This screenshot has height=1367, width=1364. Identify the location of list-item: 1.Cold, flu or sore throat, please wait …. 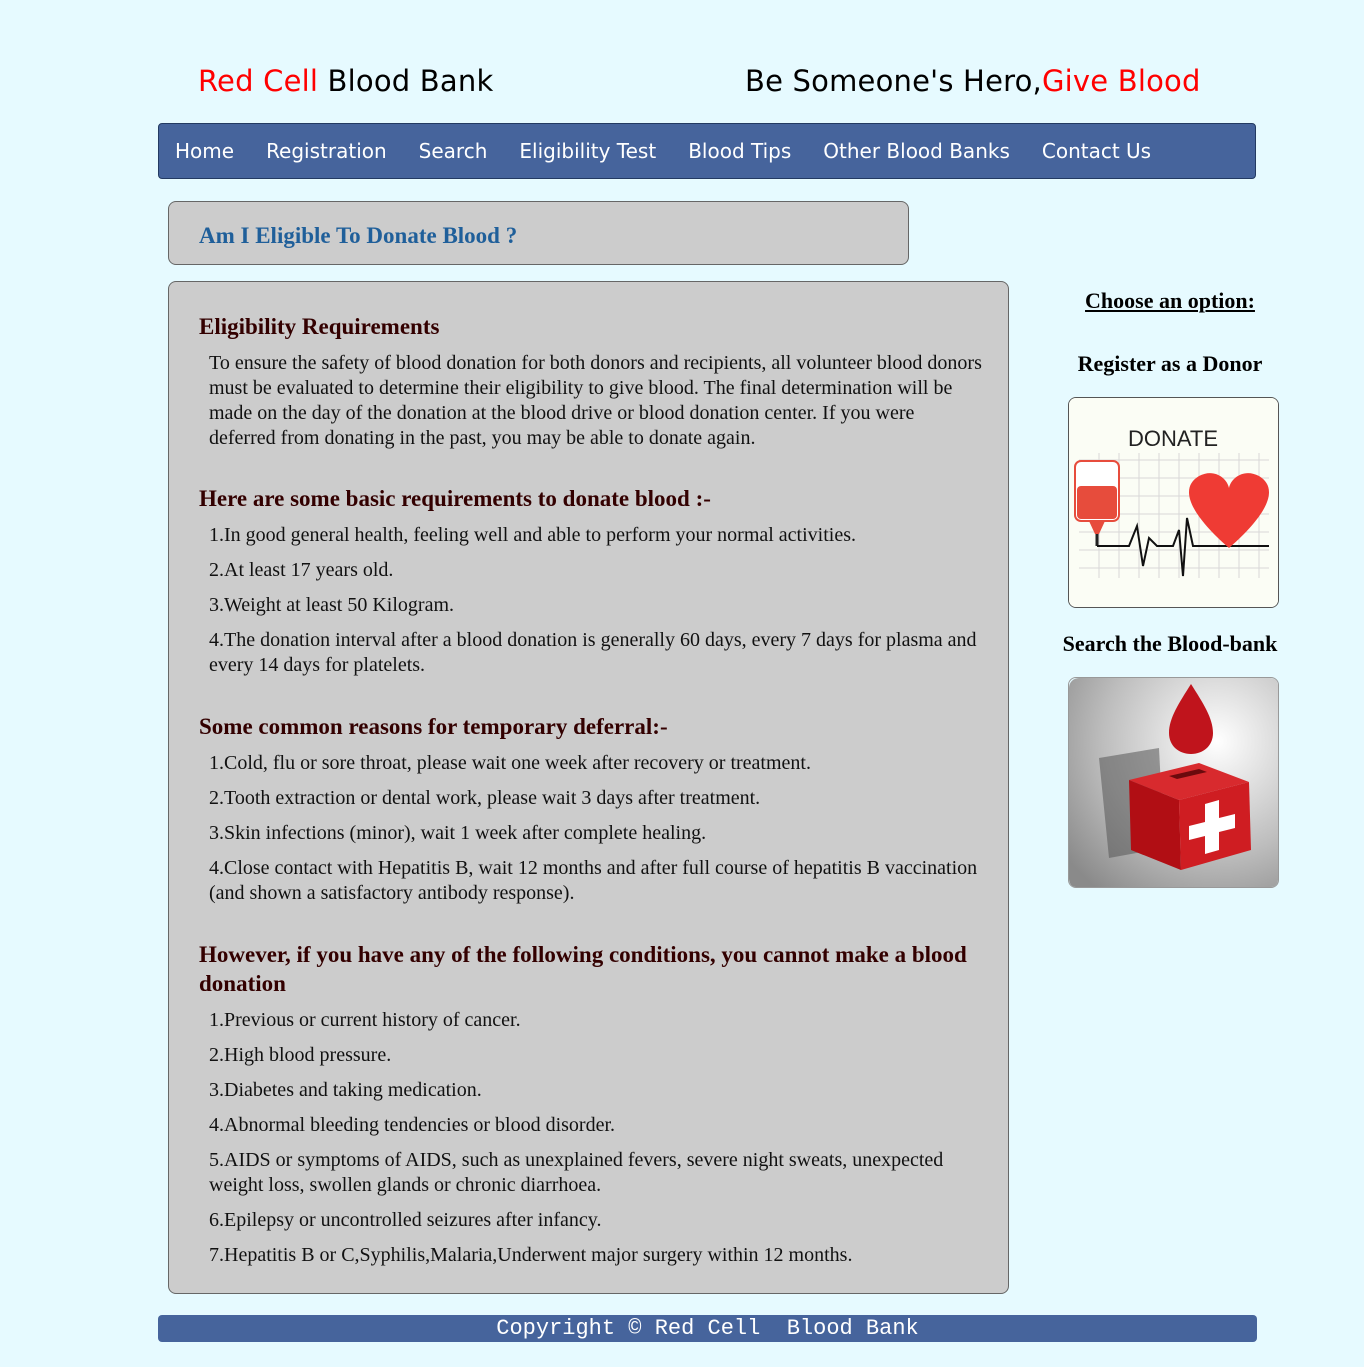
(510, 763).